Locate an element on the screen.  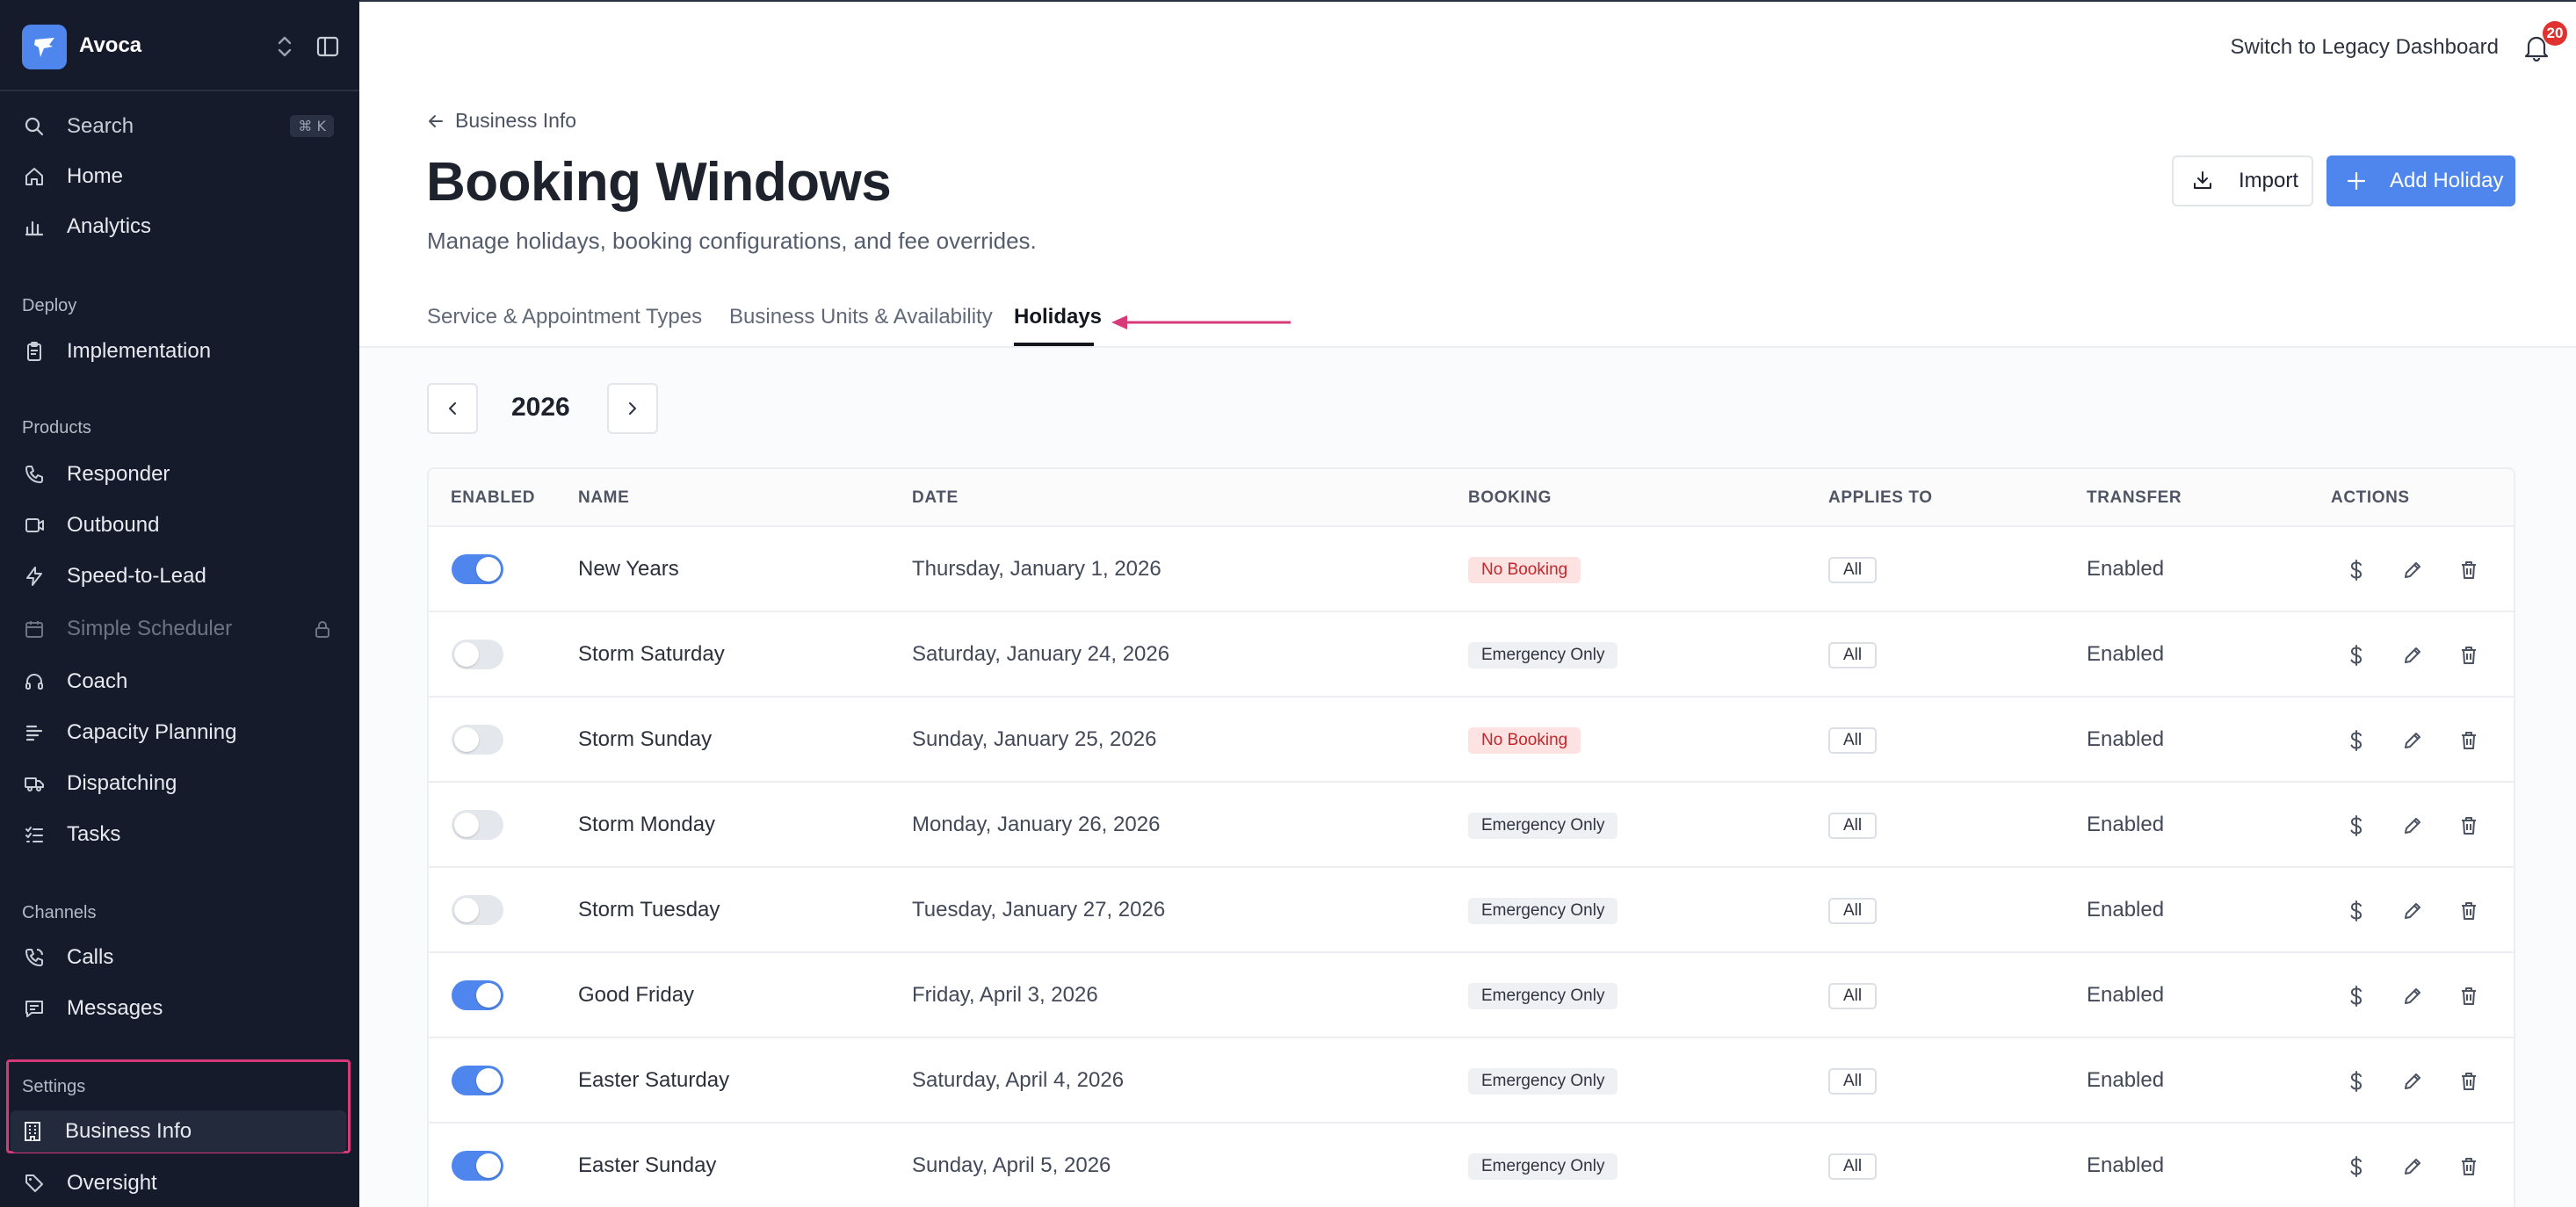
applies-to-badge: All is located at coordinates (1853, 1166).